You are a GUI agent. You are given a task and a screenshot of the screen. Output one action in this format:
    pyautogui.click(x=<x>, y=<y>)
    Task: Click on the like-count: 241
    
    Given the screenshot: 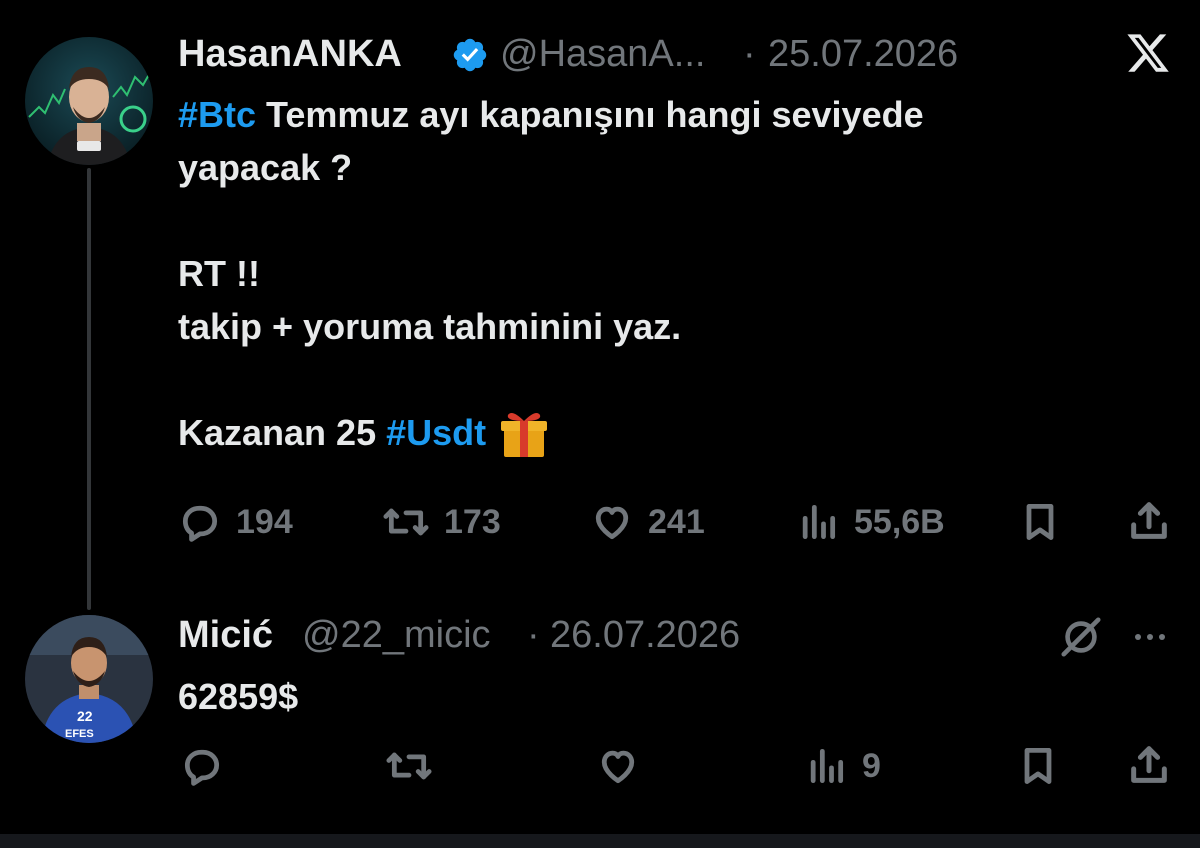 What is the action you would take?
    pyautogui.click(x=676, y=521)
    